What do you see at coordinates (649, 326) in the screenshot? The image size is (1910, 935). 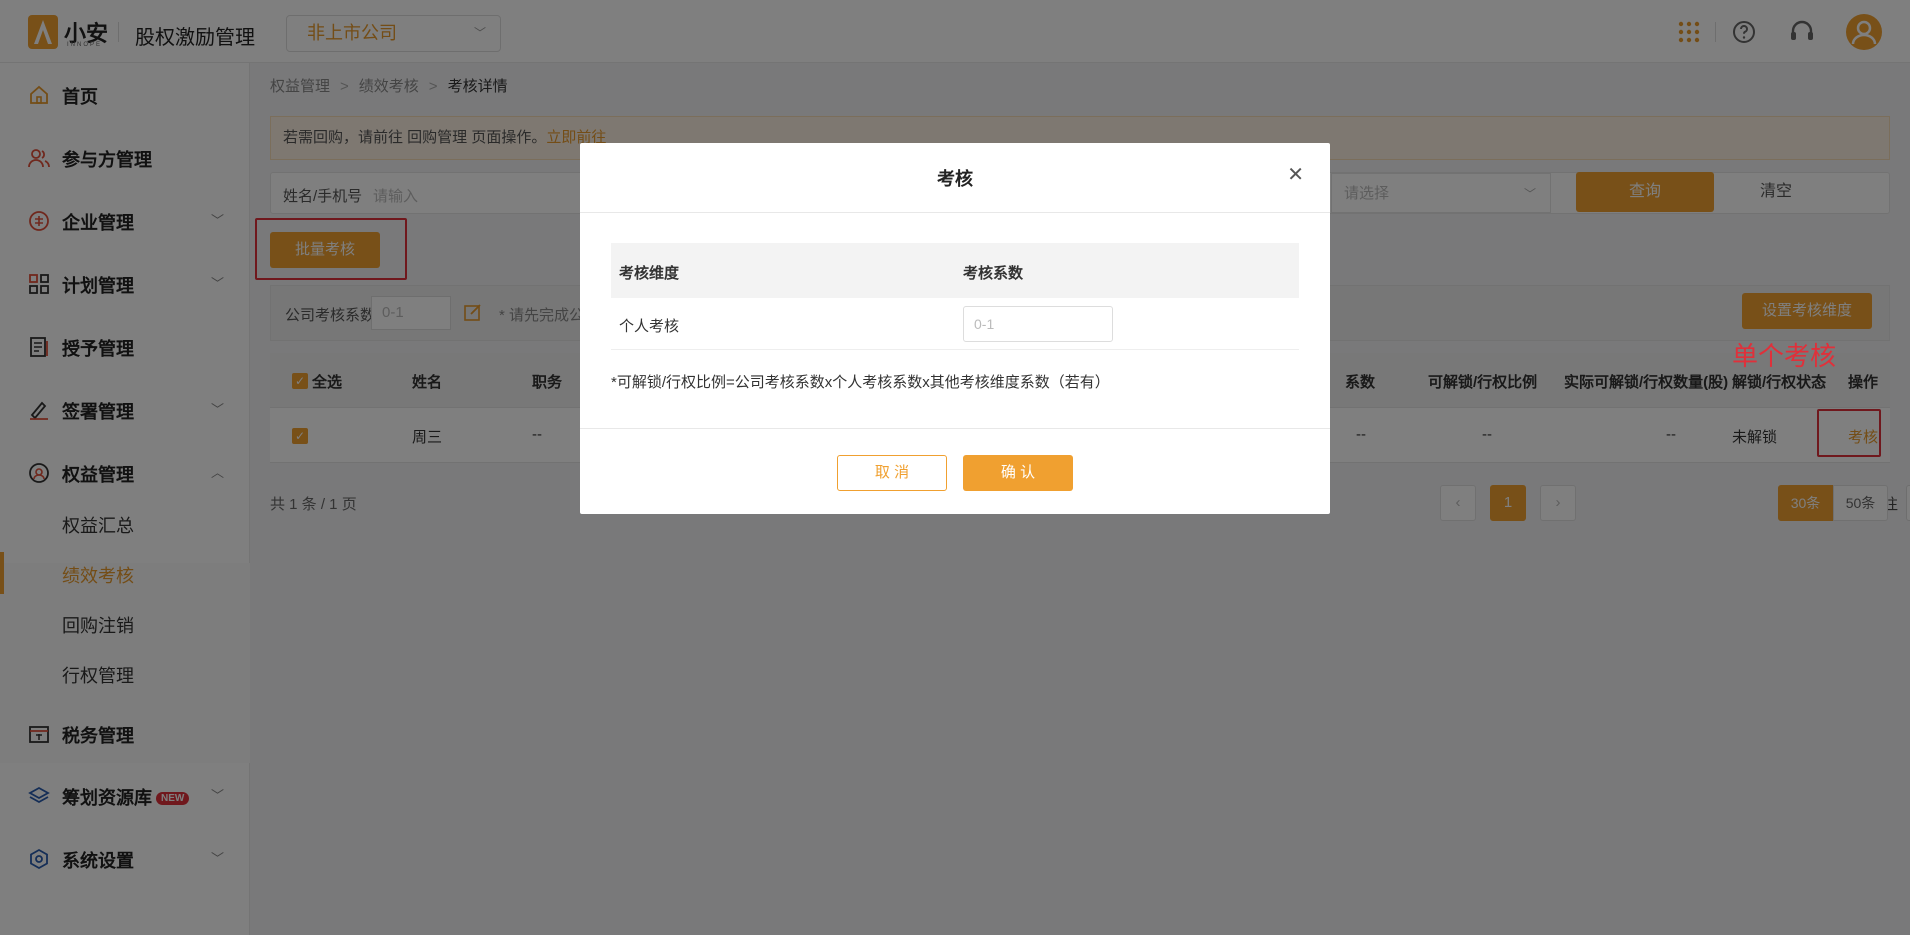 I see `modal-cell-dimension: 个人考核` at bounding box center [649, 326].